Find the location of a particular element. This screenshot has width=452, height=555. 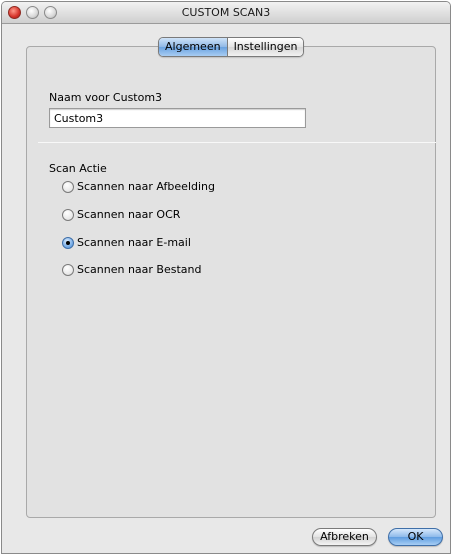

radio-option-afbeelding: Scannen naar Afbeelding is located at coordinates (138, 186).